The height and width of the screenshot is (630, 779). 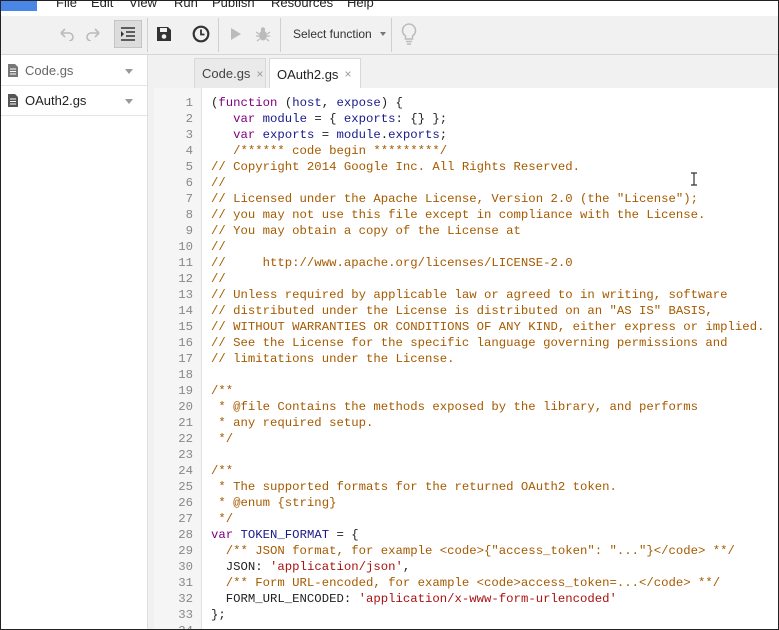 I want to click on bug-icon, so click(x=263, y=34).